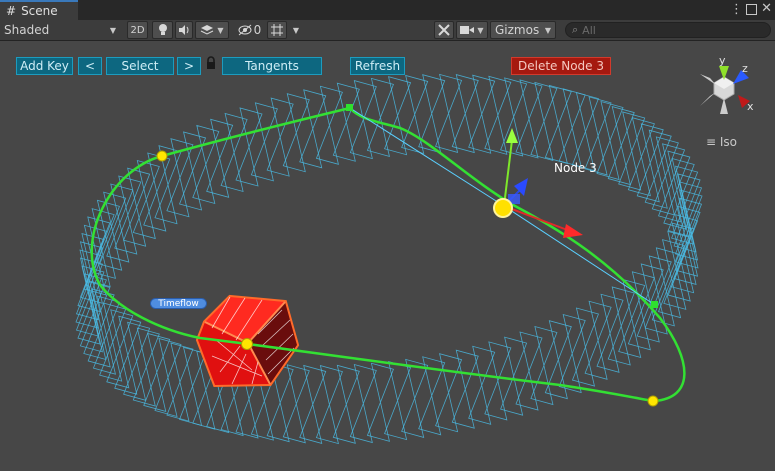  Describe the element at coordinates (11, 11) in the screenshot. I see `grid-icon: #` at that location.